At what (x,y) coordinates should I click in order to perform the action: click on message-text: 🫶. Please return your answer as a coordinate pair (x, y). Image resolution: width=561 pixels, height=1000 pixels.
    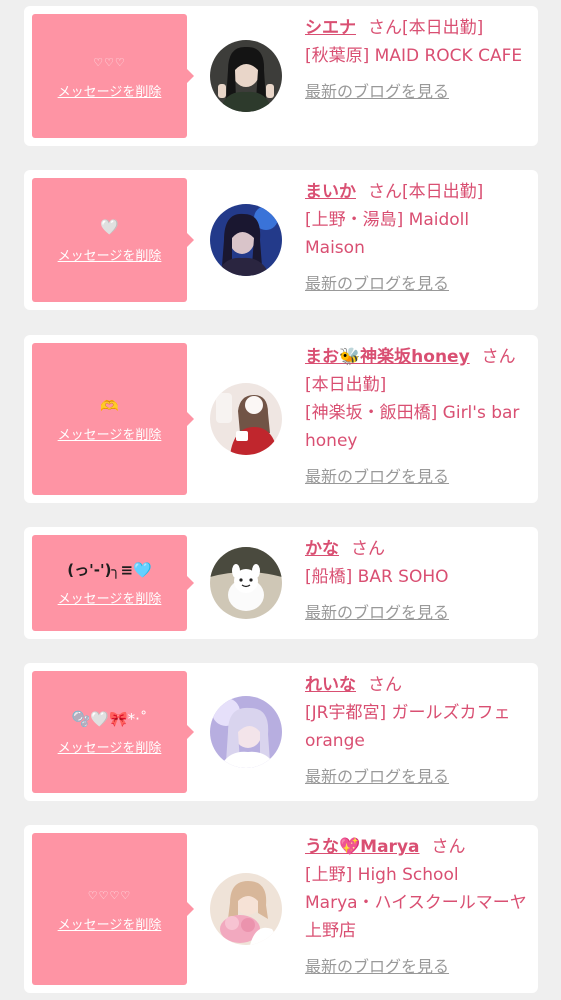
    Looking at the image, I should click on (109, 405).